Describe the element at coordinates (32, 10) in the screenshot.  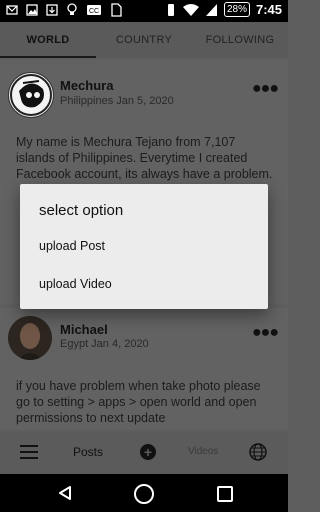
I see `image-icon` at that location.